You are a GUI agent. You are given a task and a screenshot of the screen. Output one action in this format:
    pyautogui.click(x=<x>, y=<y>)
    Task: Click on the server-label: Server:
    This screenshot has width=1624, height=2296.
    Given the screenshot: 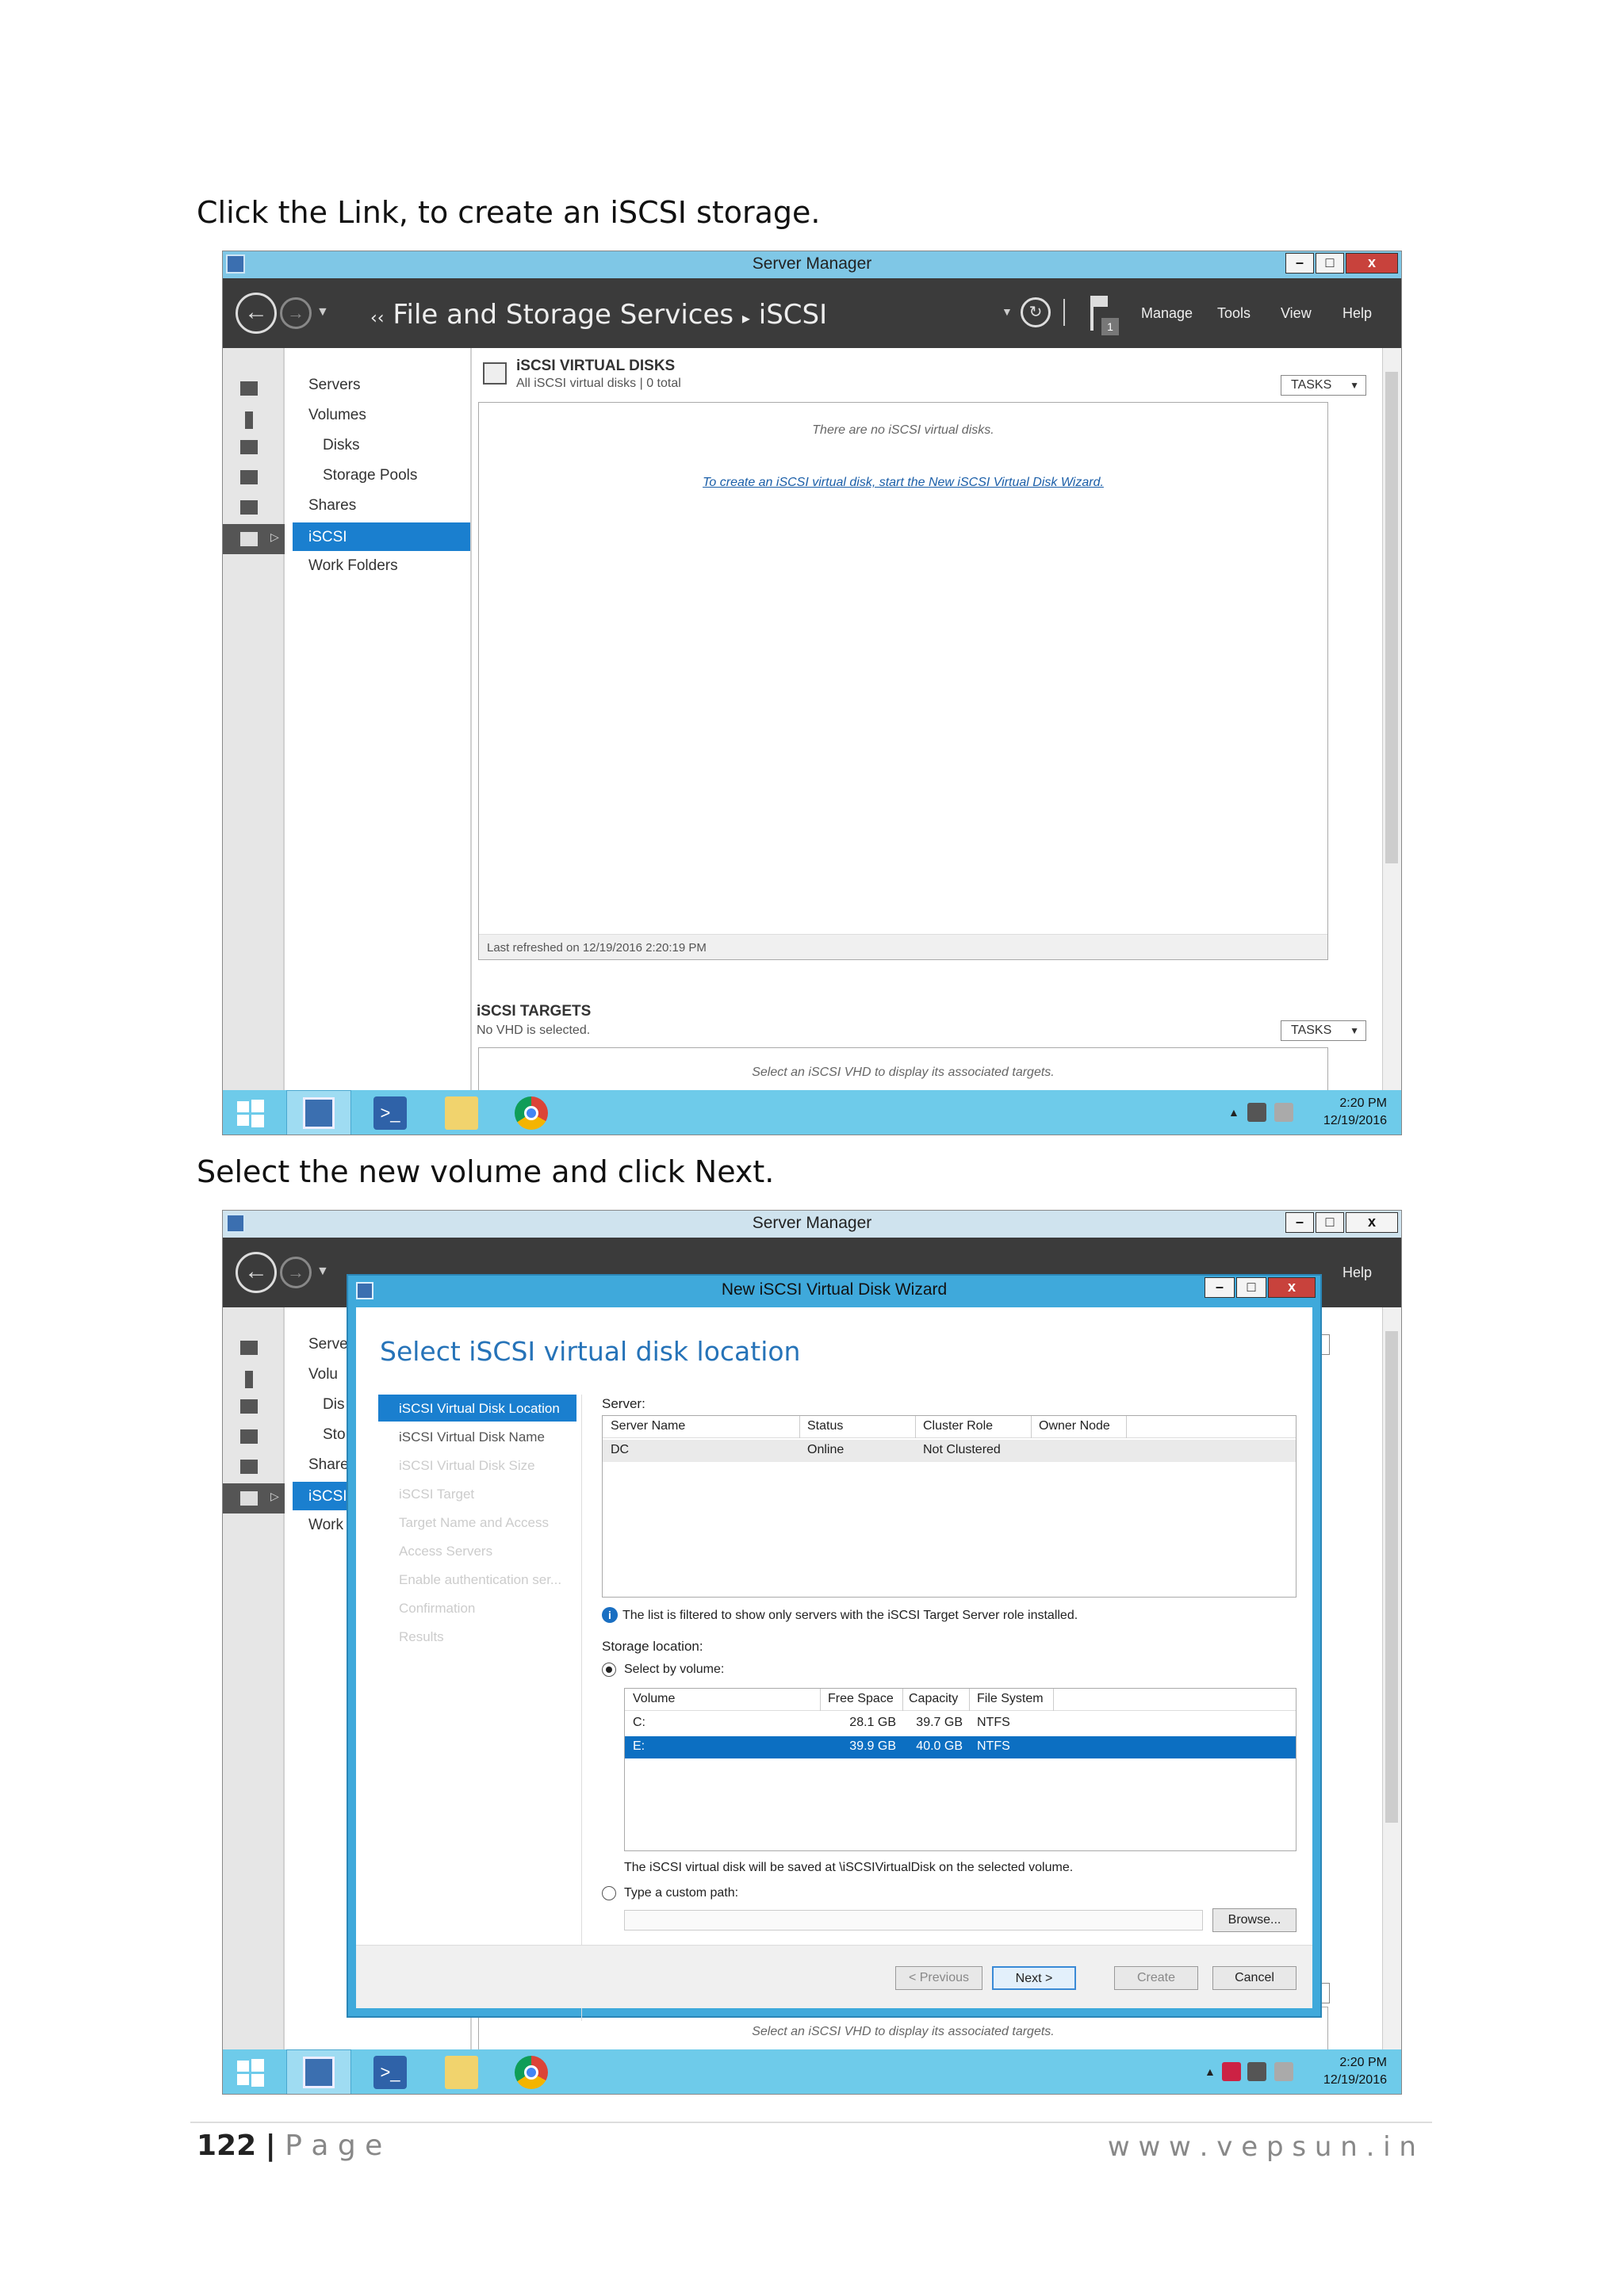 What is the action you would take?
    pyautogui.click(x=623, y=1404)
    